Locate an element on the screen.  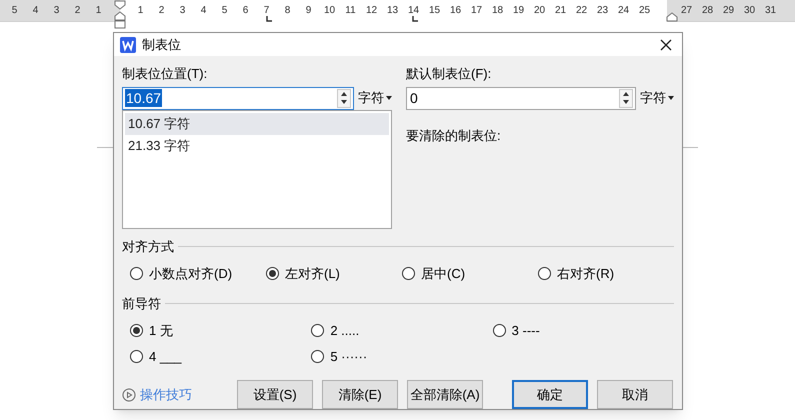
ruler-number: 21 is located at coordinates (561, 11).